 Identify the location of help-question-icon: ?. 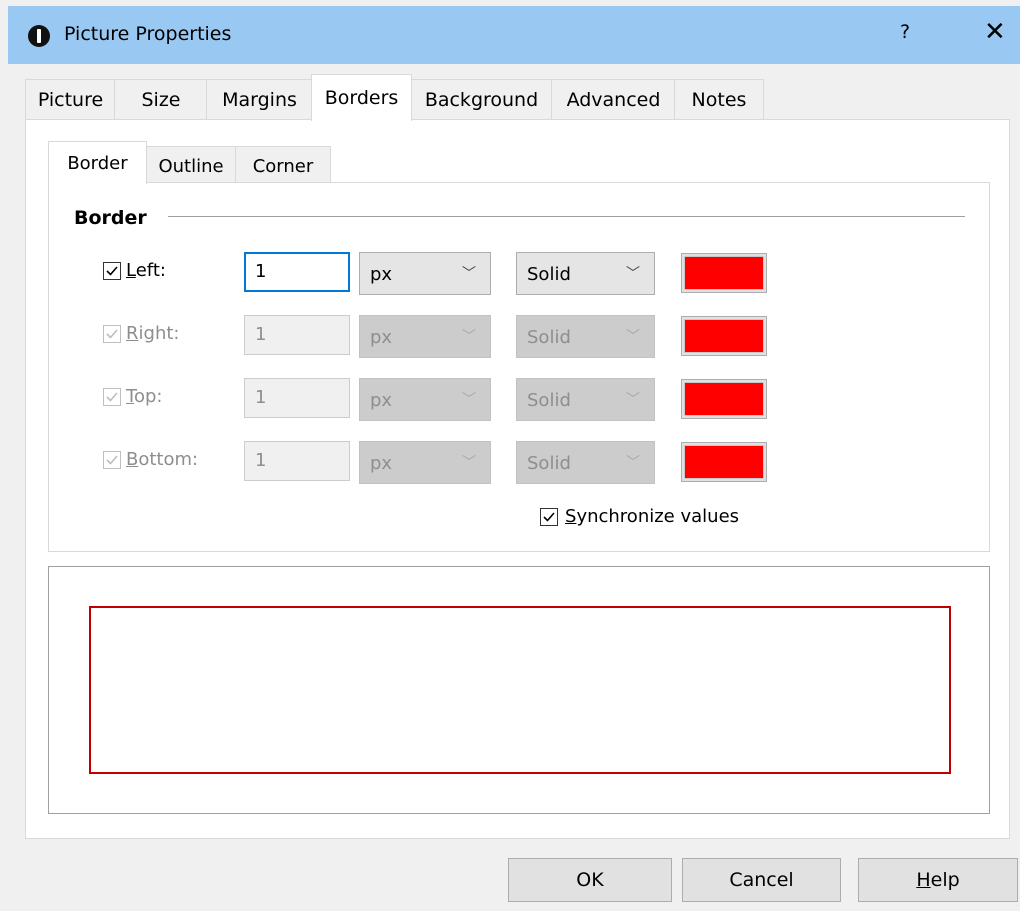
(905, 32).